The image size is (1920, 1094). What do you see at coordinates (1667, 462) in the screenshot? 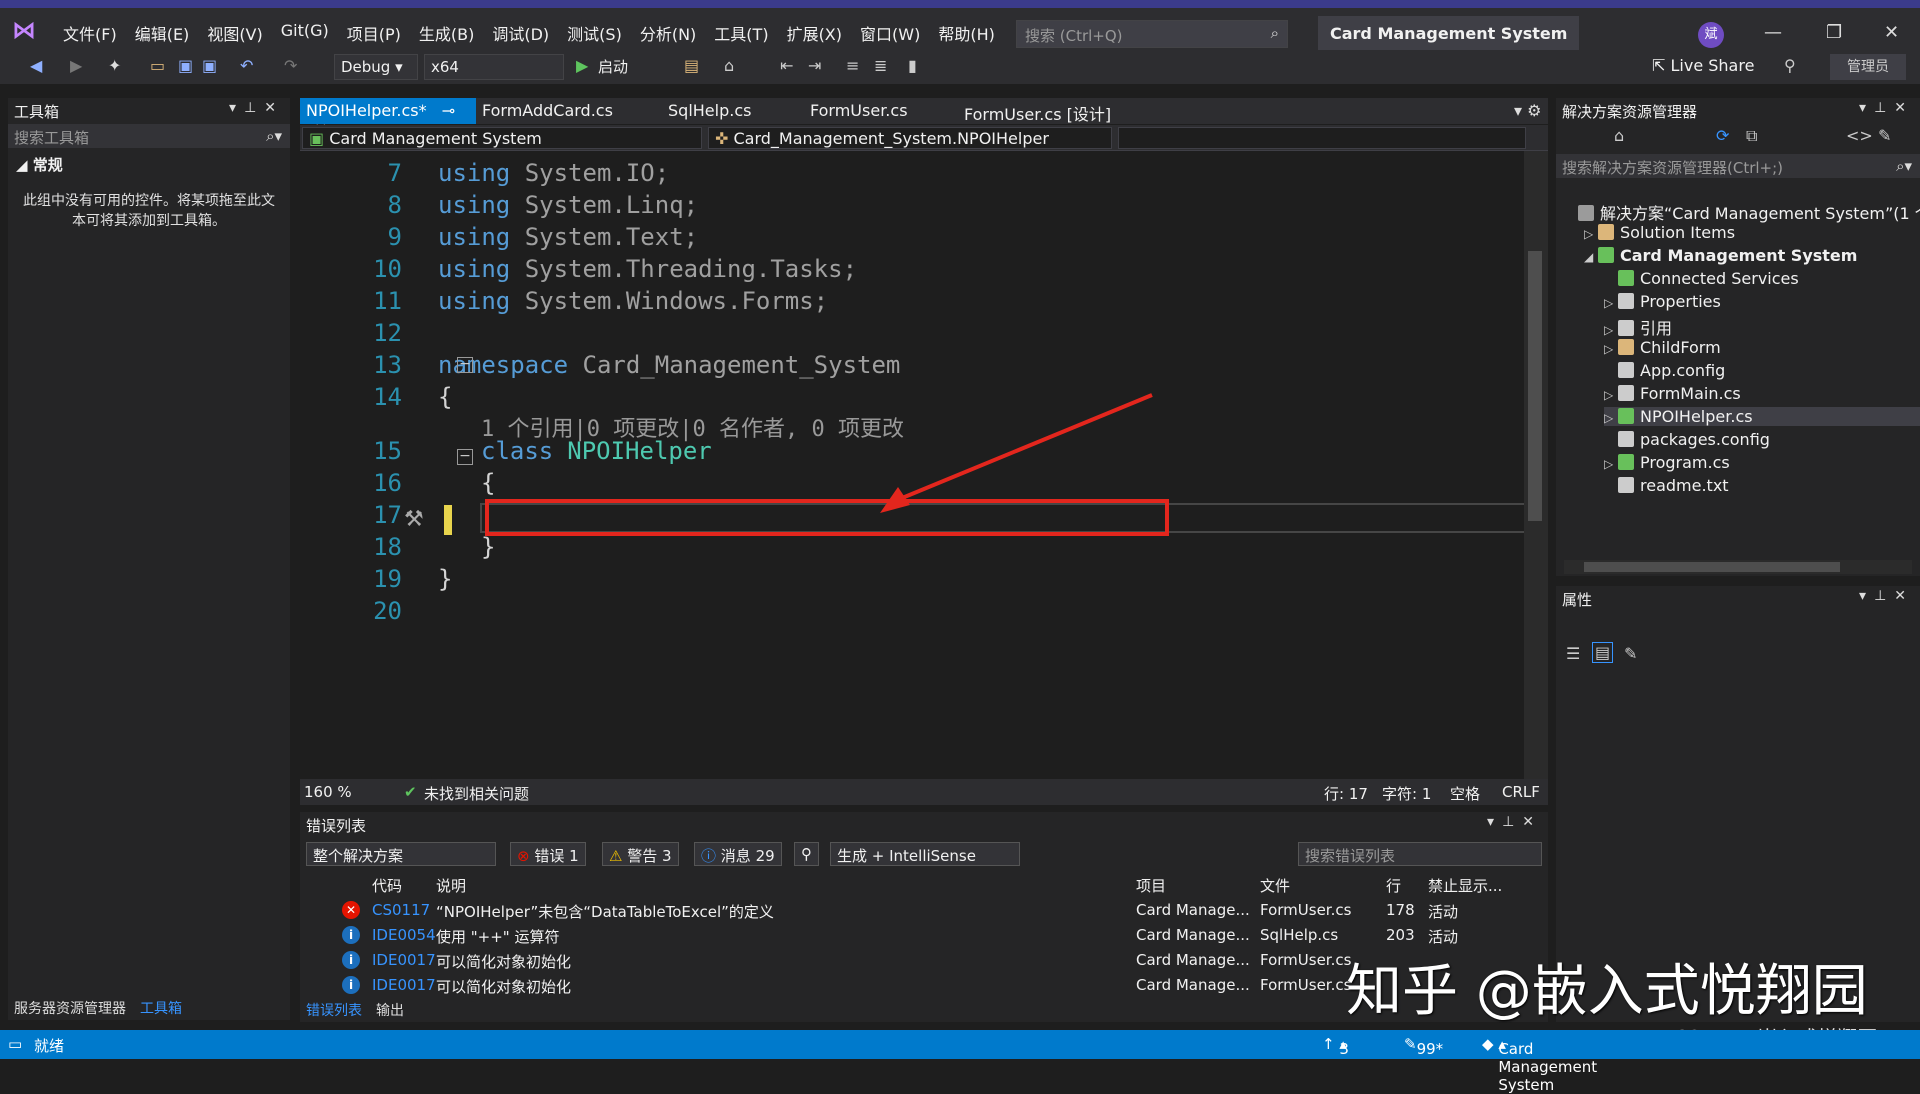
I see `tree-item: ▷ Program.cs` at bounding box center [1667, 462].